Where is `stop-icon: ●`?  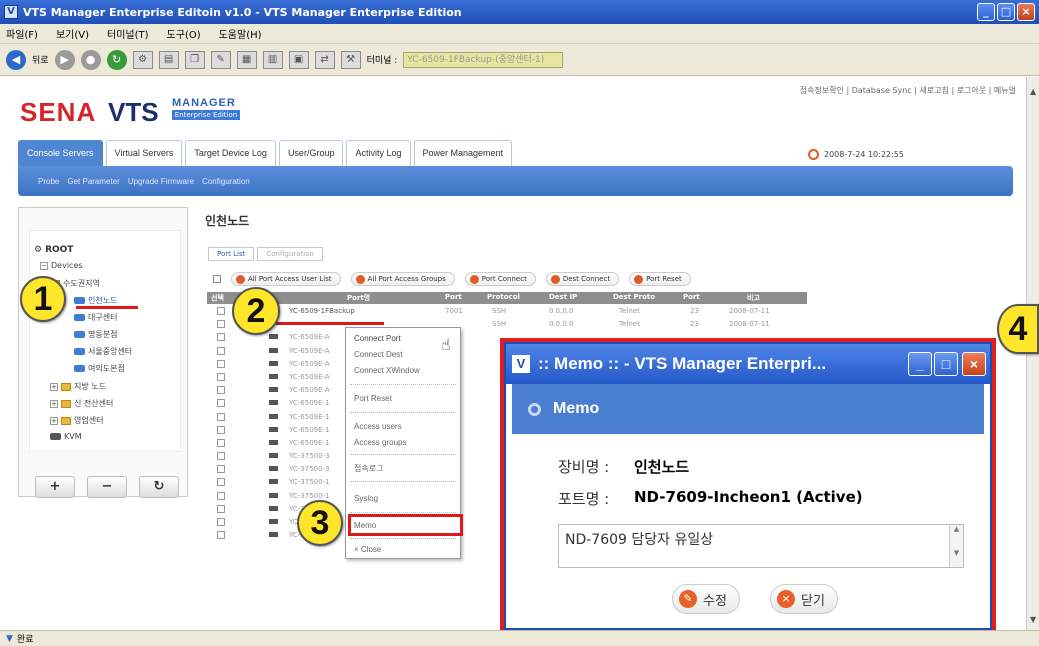
stop-icon: ● is located at coordinates (90, 59).